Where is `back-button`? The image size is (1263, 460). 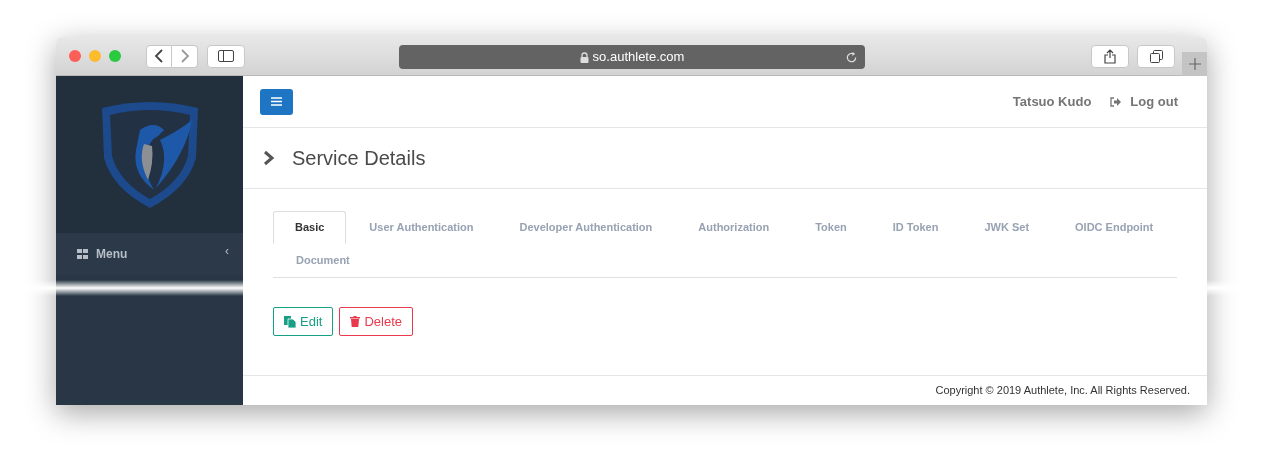
back-button is located at coordinates (159, 56).